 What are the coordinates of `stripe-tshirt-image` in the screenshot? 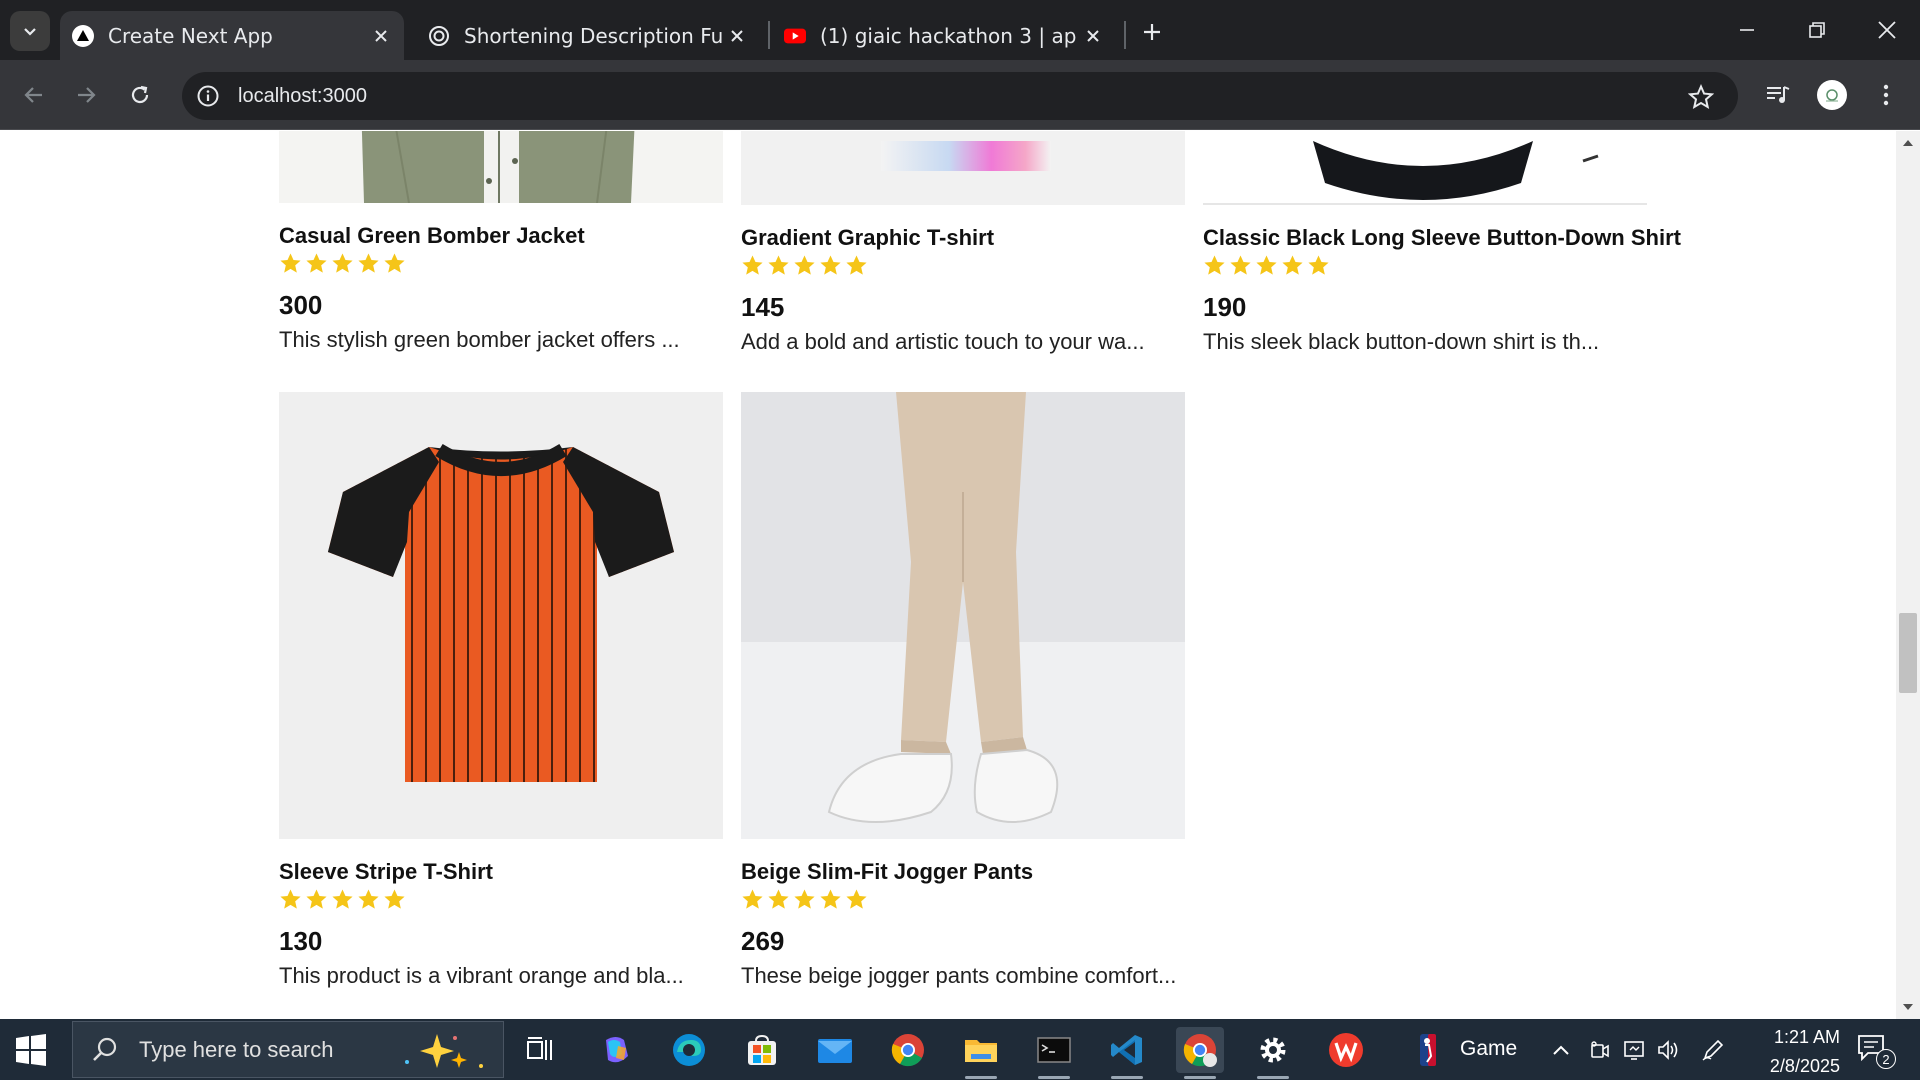 It's located at (501, 615).